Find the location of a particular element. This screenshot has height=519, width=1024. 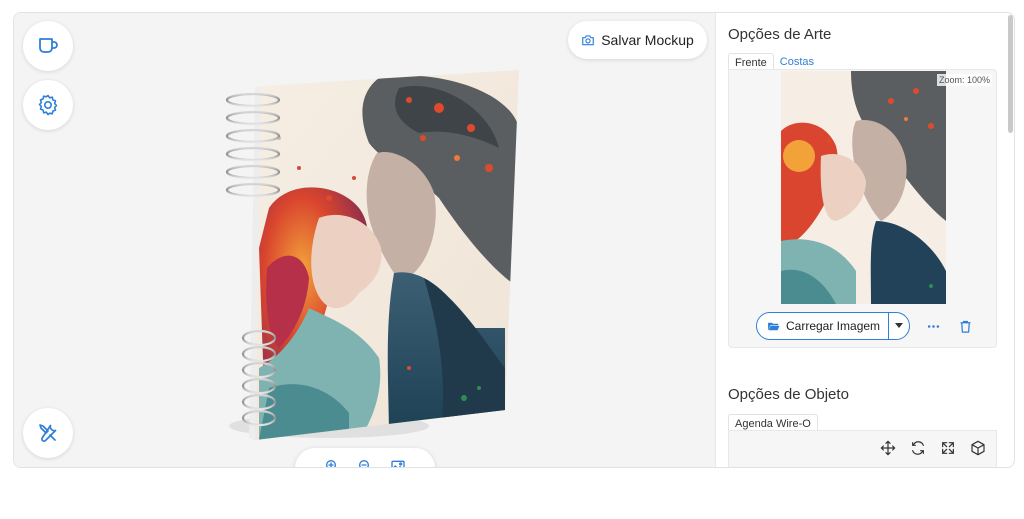

save-mockup-button: Salvar Mockup is located at coordinates (637, 40).